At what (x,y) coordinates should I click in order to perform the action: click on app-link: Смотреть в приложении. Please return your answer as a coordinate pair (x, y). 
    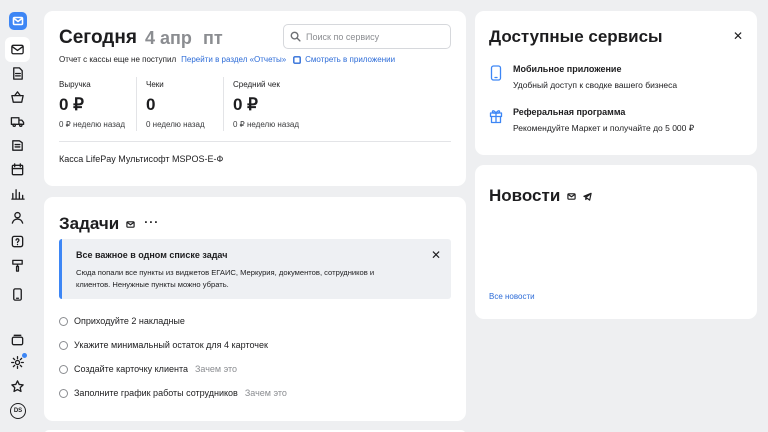
    Looking at the image, I should click on (344, 59).